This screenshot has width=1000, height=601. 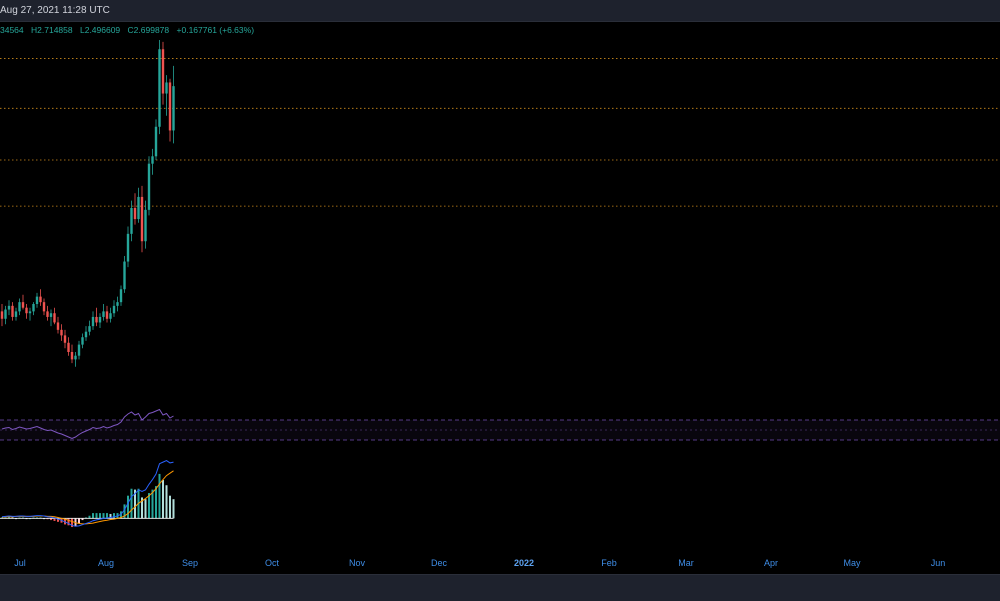 What do you see at coordinates (106, 563) in the screenshot?
I see `time-axis-label: Aug` at bounding box center [106, 563].